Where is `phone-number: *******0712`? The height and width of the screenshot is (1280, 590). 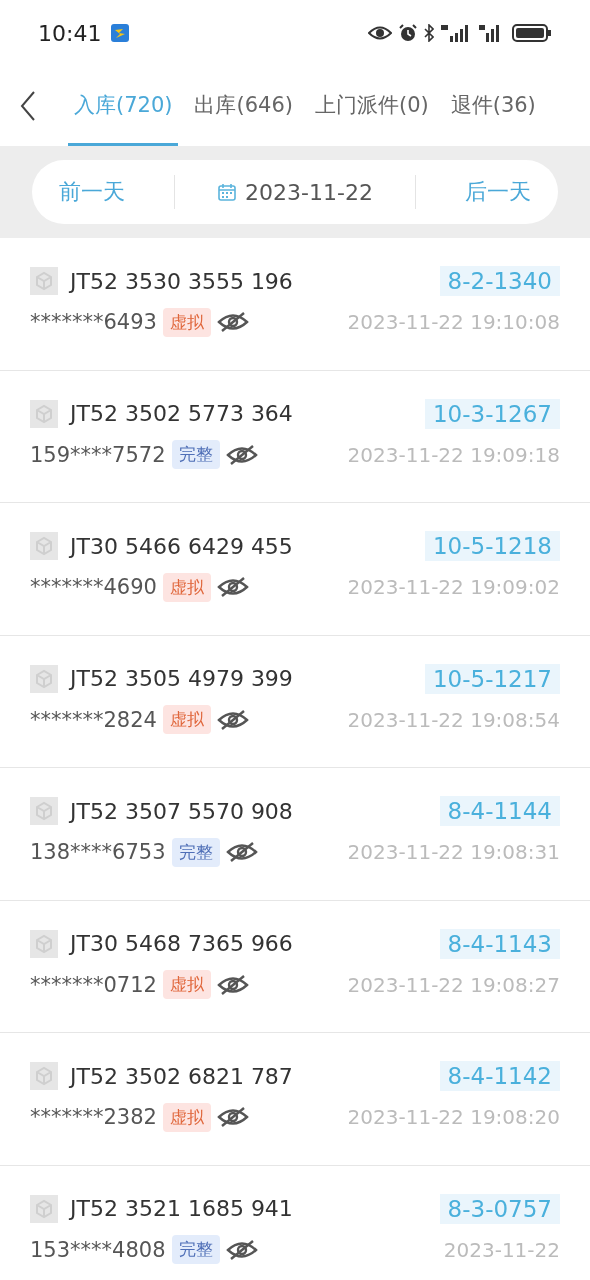 phone-number: *******0712 is located at coordinates (93, 984).